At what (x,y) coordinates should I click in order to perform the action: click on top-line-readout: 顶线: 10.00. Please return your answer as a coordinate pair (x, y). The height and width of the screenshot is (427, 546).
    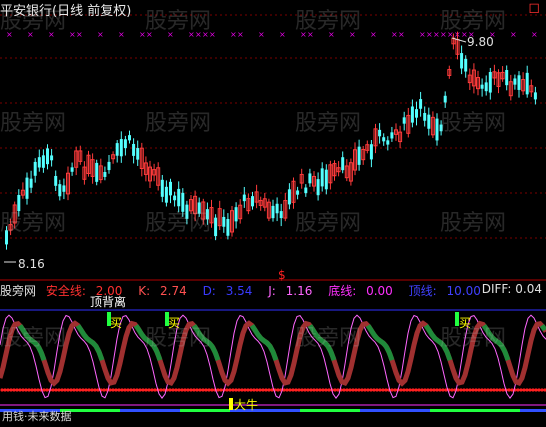
    Looking at the image, I should click on (444, 291).